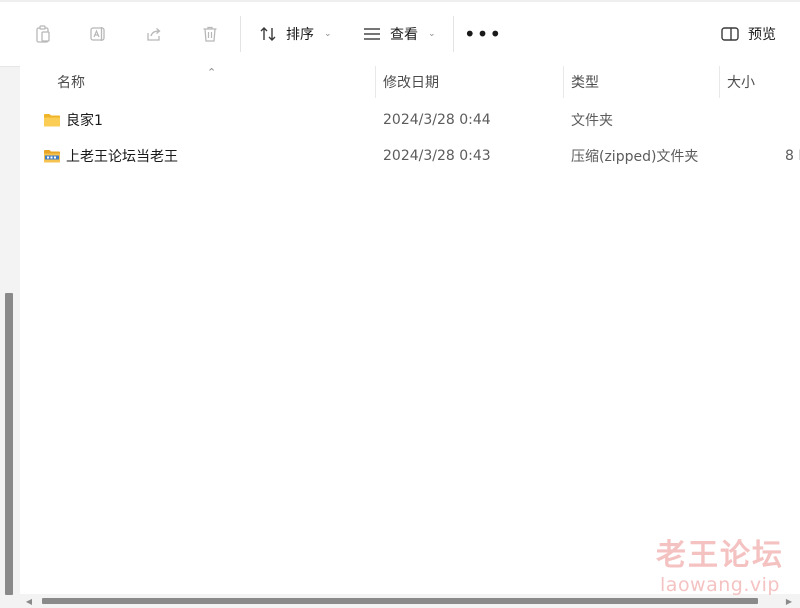 The height and width of the screenshot is (608, 800). What do you see at coordinates (400, 1) in the screenshot?
I see `command-bar-top-border` at bounding box center [400, 1].